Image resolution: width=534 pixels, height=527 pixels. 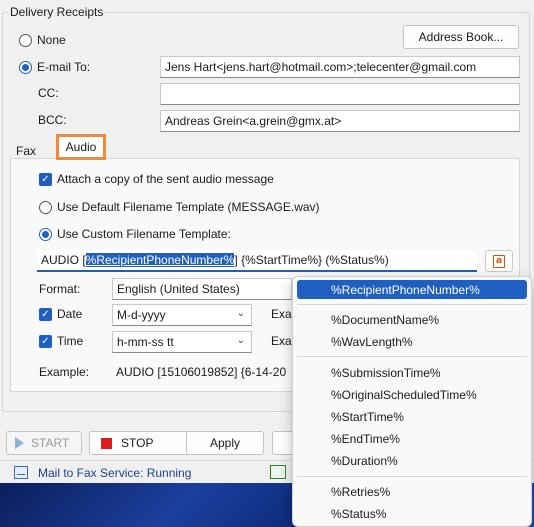 I want to click on service-status-text: Mail to Fax Service: Running, so click(x=114, y=473).